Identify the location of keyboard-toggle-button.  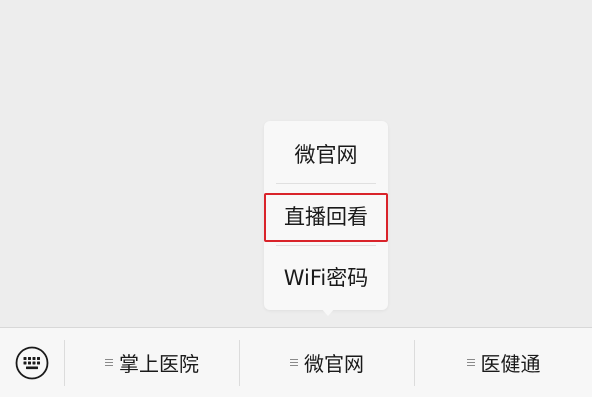
(32, 362).